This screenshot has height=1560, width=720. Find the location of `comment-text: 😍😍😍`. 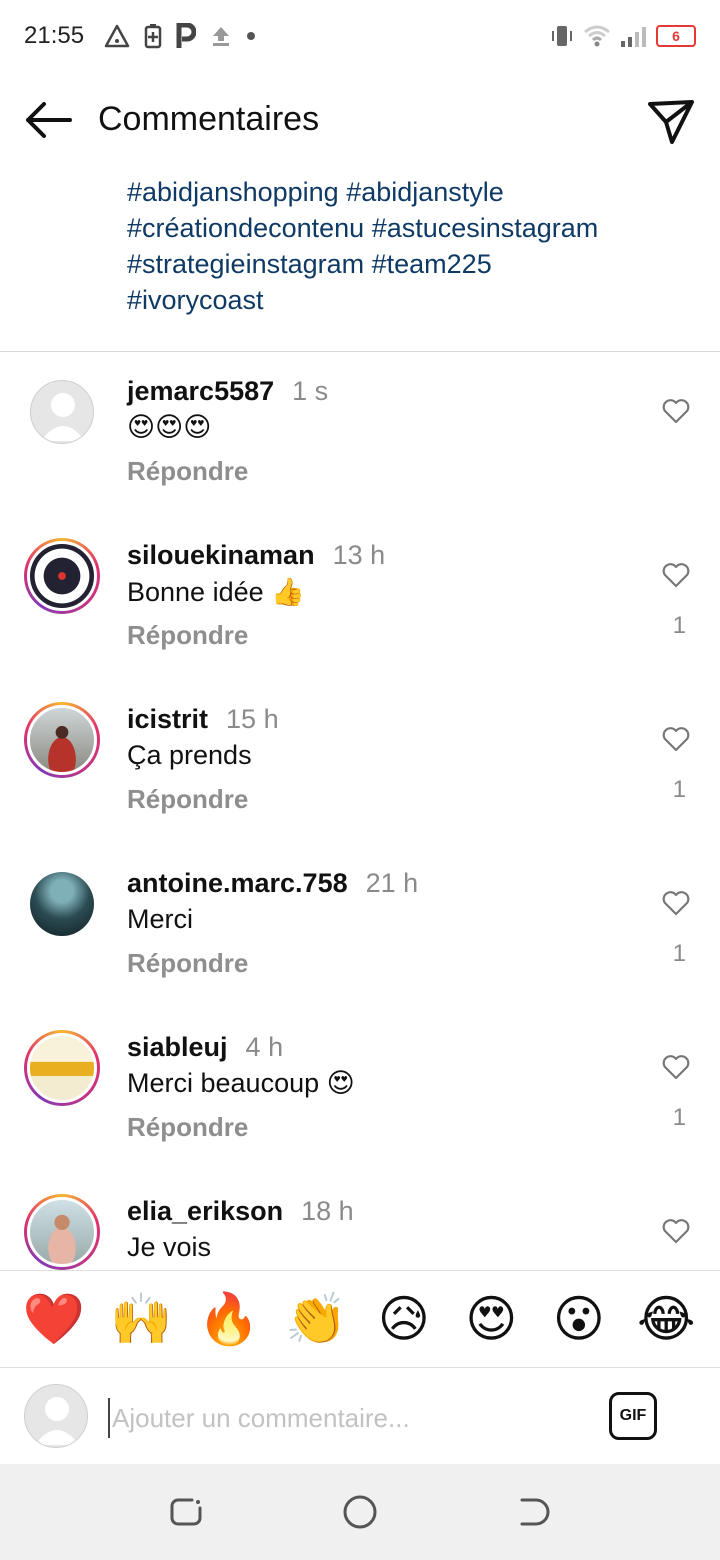

comment-text: 😍😍😍 is located at coordinates (169, 427).